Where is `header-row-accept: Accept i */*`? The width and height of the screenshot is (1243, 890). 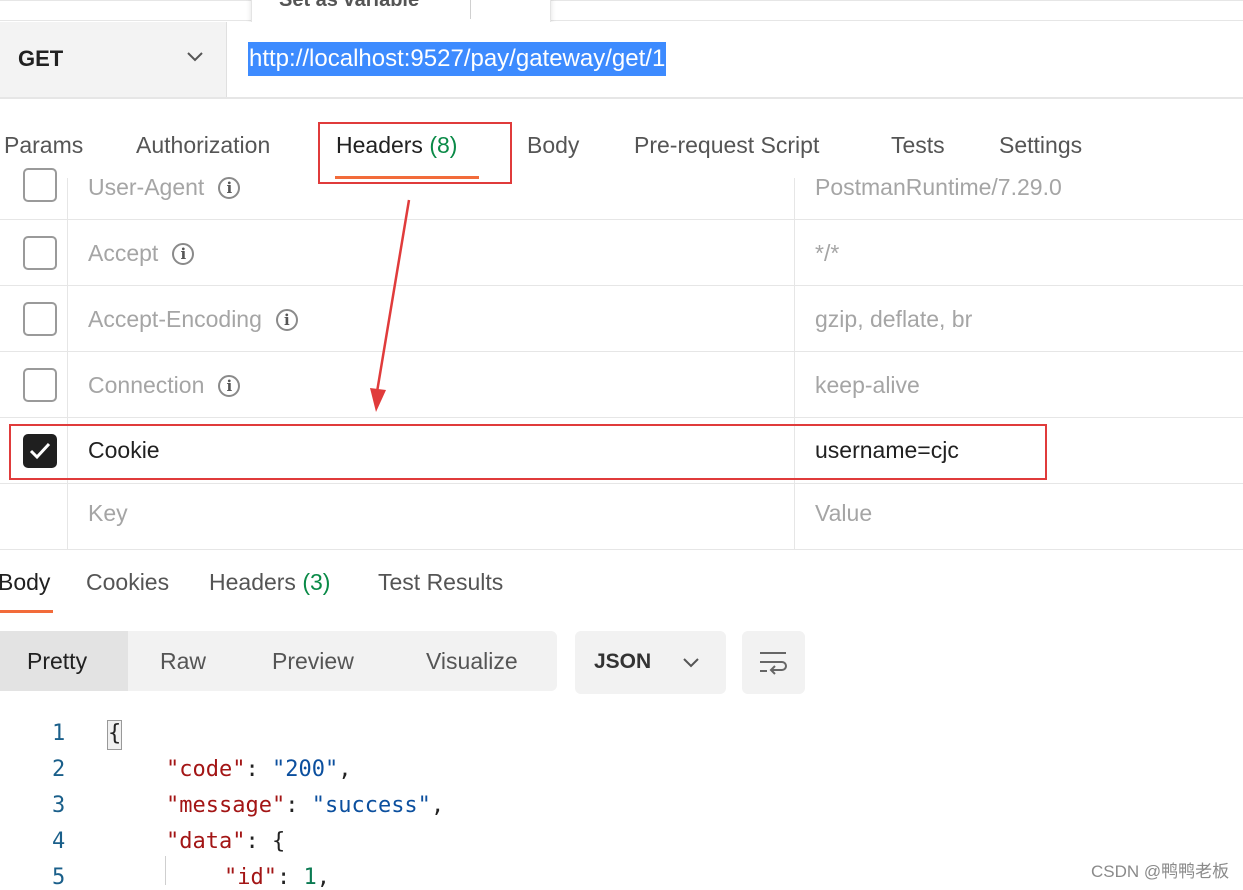
header-row-accept: Accept i */* is located at coordinates (621, 253).